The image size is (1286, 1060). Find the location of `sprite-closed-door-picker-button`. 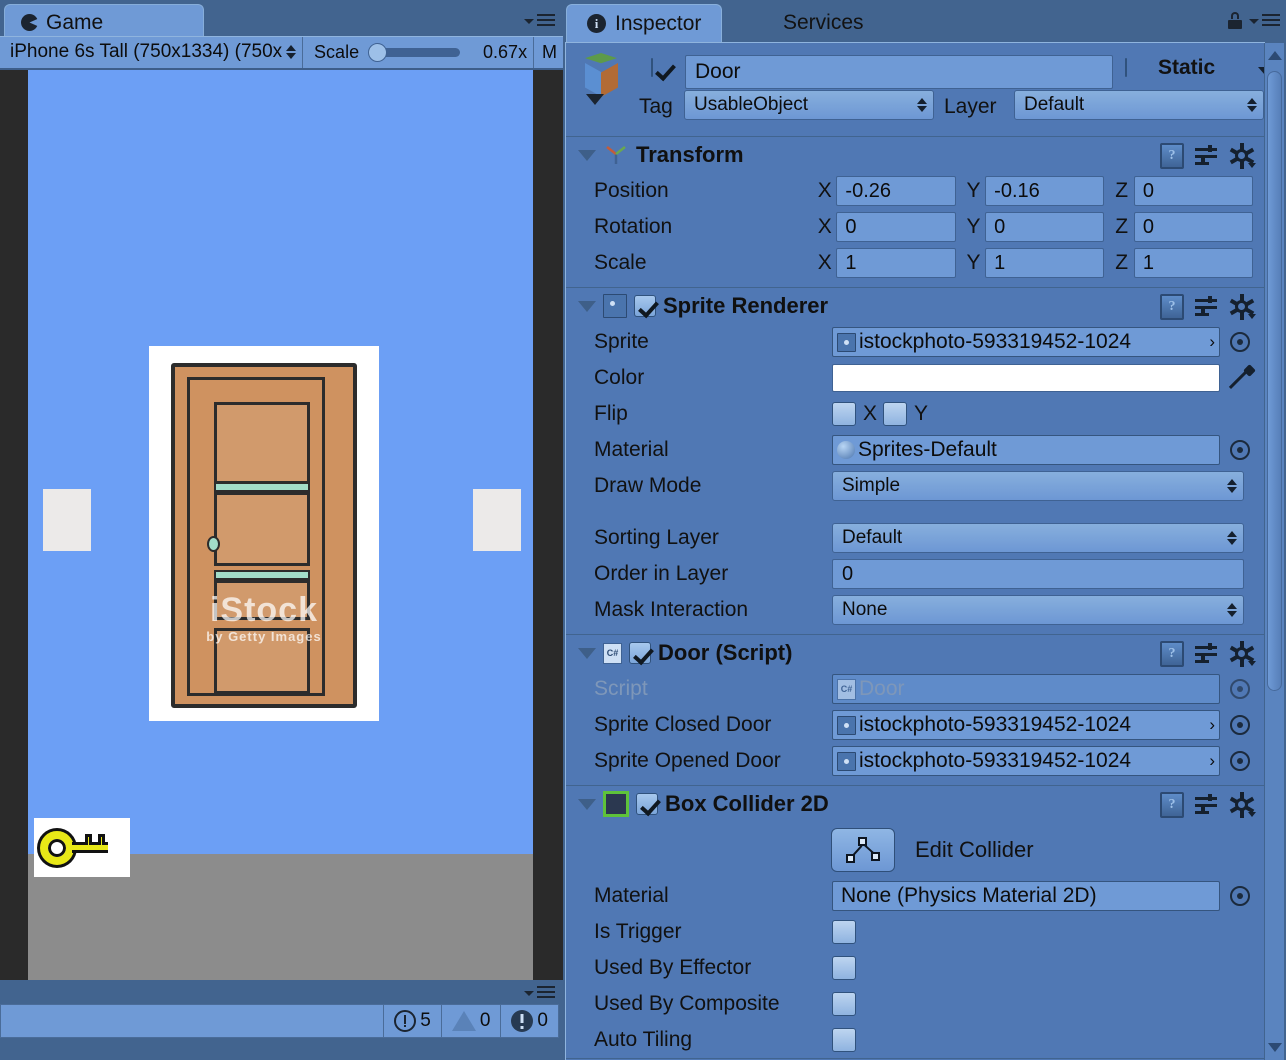

sprite-closed-door-picker-button is located at coordinates (1240, 725).